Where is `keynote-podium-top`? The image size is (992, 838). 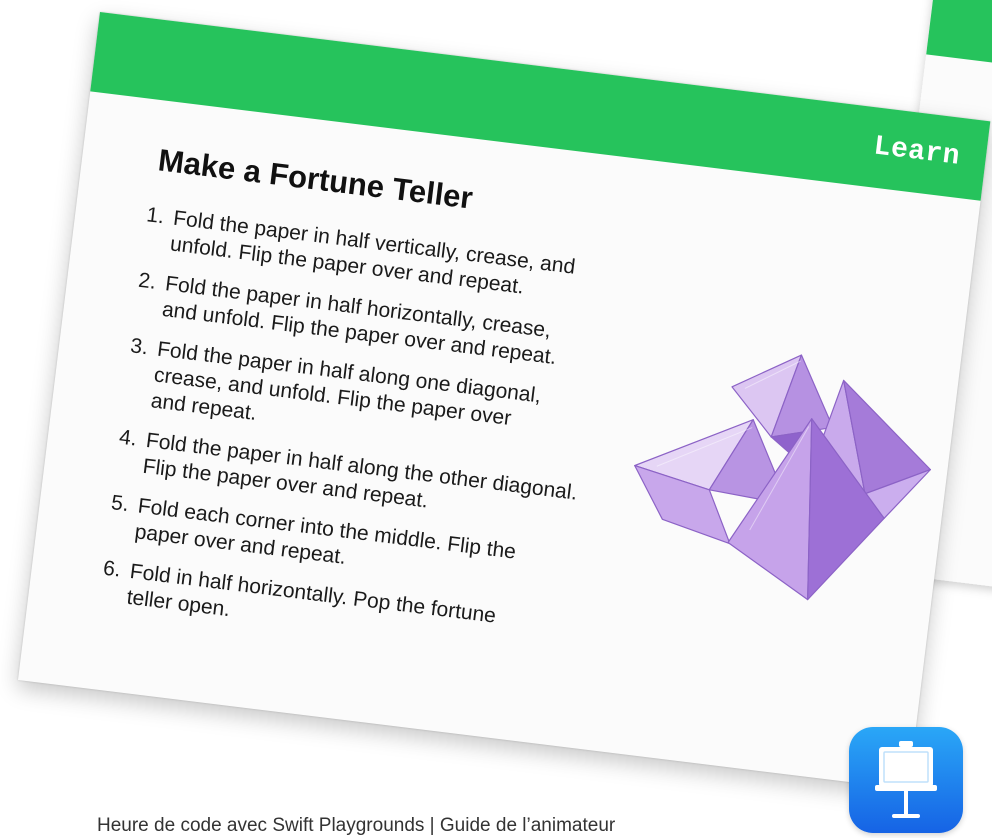 keynote-podium-top is located at coordinates (906, 788).